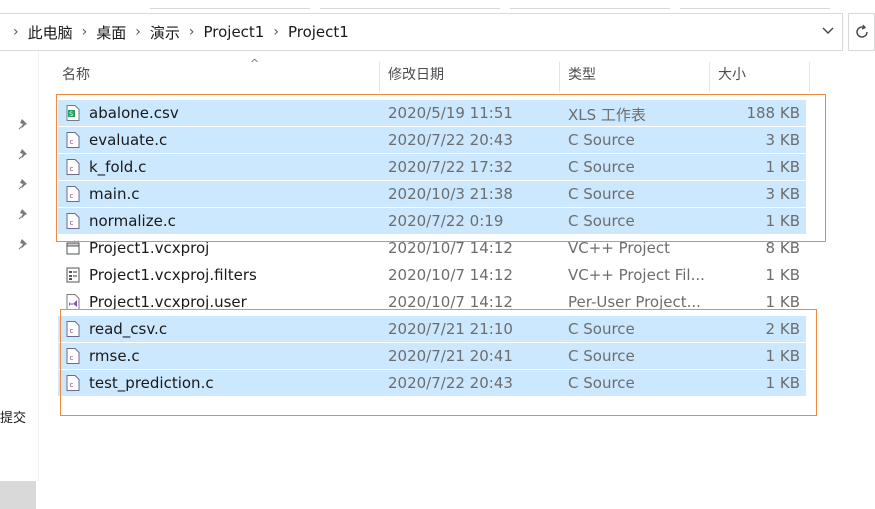  What do you see at coordinates (635, 77) in the screenshot?
I see `column-header-type: 类型` at bounding box center [635, 77].